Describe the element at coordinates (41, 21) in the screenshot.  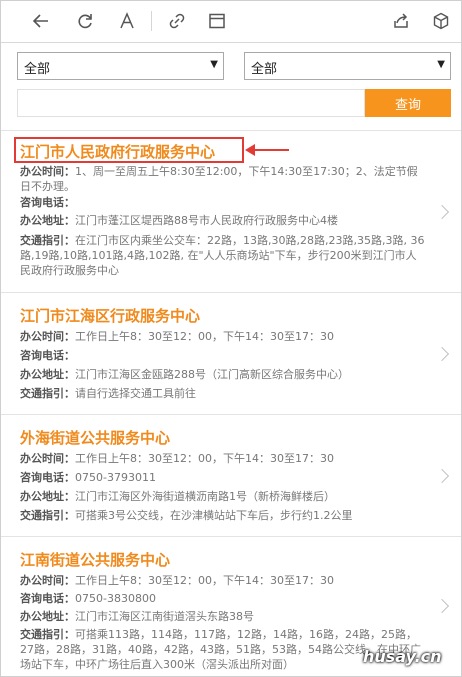
I see `back-icon` at that location.